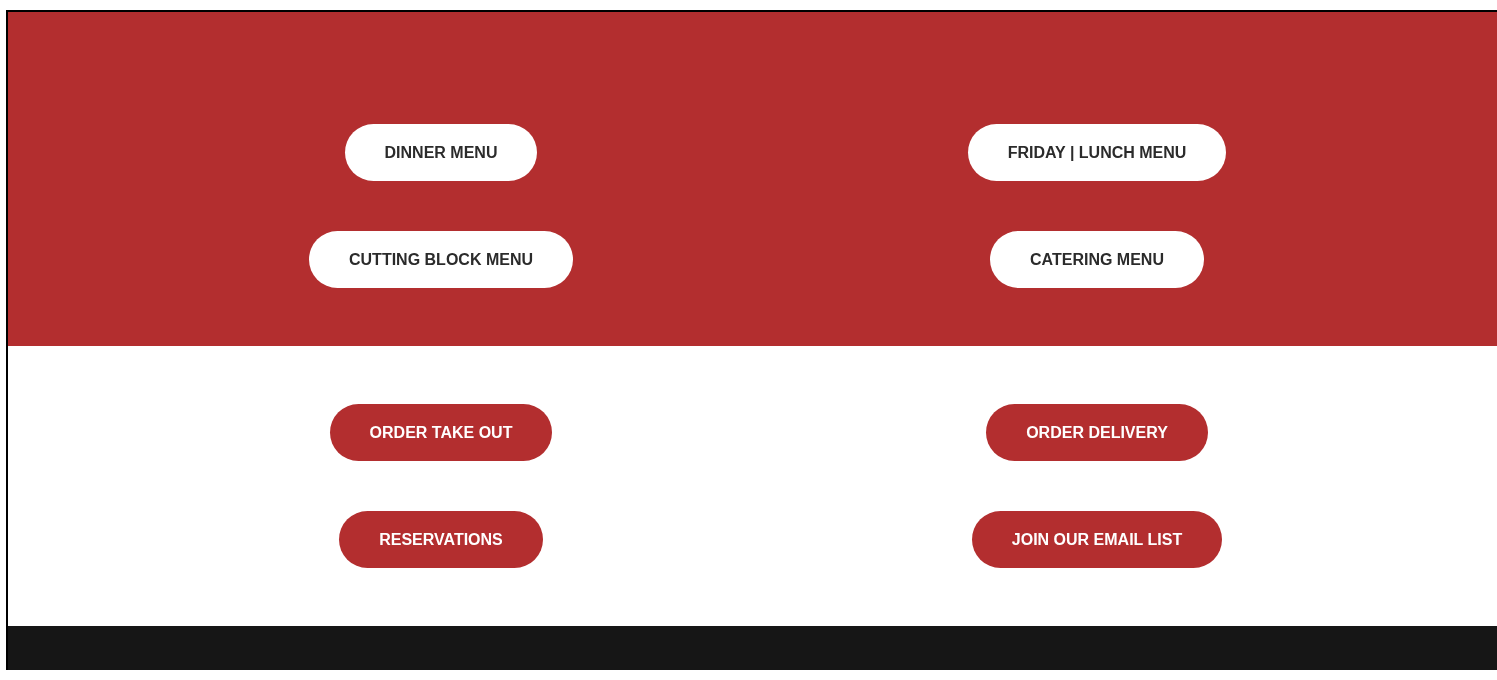 This screenshot has width=1497, height=680. Describe the element at coordinates (1097, 539) in the screenshot. I see `action-button: JOIN OUR EMAIL LIST` at that location.